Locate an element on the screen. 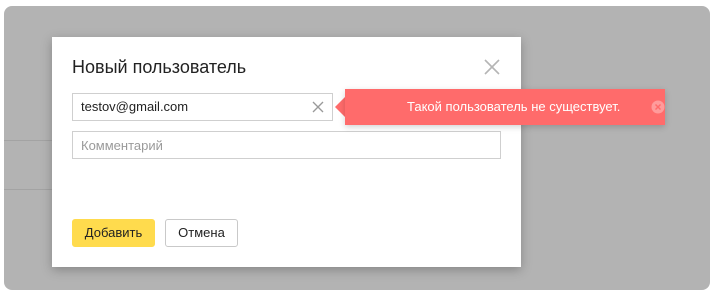 Image resolution: width=713 pixels, height=298 pixels. clear-icon is located at coordinates (318, 107).